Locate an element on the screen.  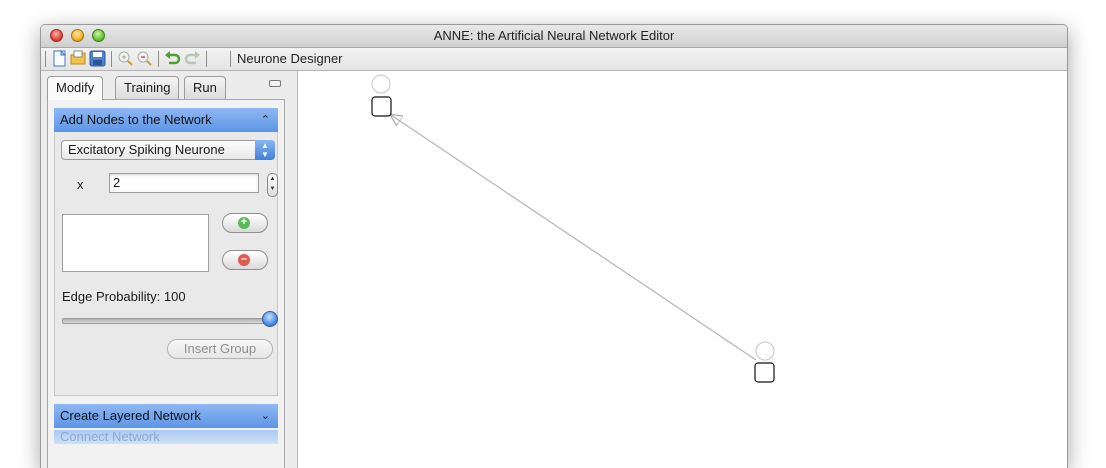
toolbar: Neurone Designer is located at coordinates (554, 59).